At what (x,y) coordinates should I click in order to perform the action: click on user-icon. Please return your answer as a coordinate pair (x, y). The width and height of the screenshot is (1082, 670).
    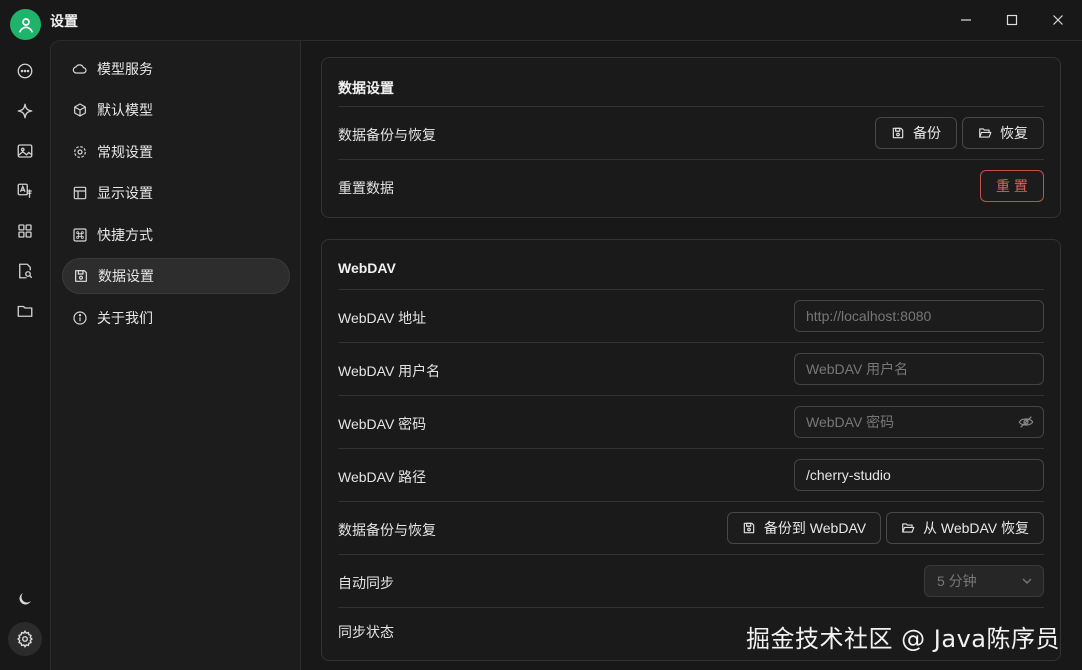
    Looking at the image, I should click on (25, 25).